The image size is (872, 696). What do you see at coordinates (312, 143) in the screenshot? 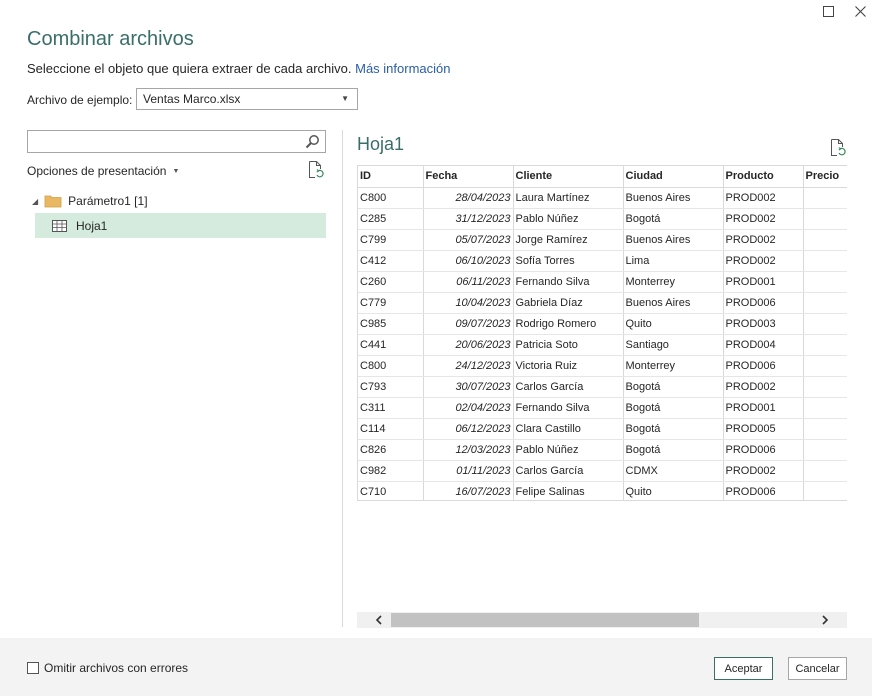
I see `search-icon` at bounding box center [312, 143].